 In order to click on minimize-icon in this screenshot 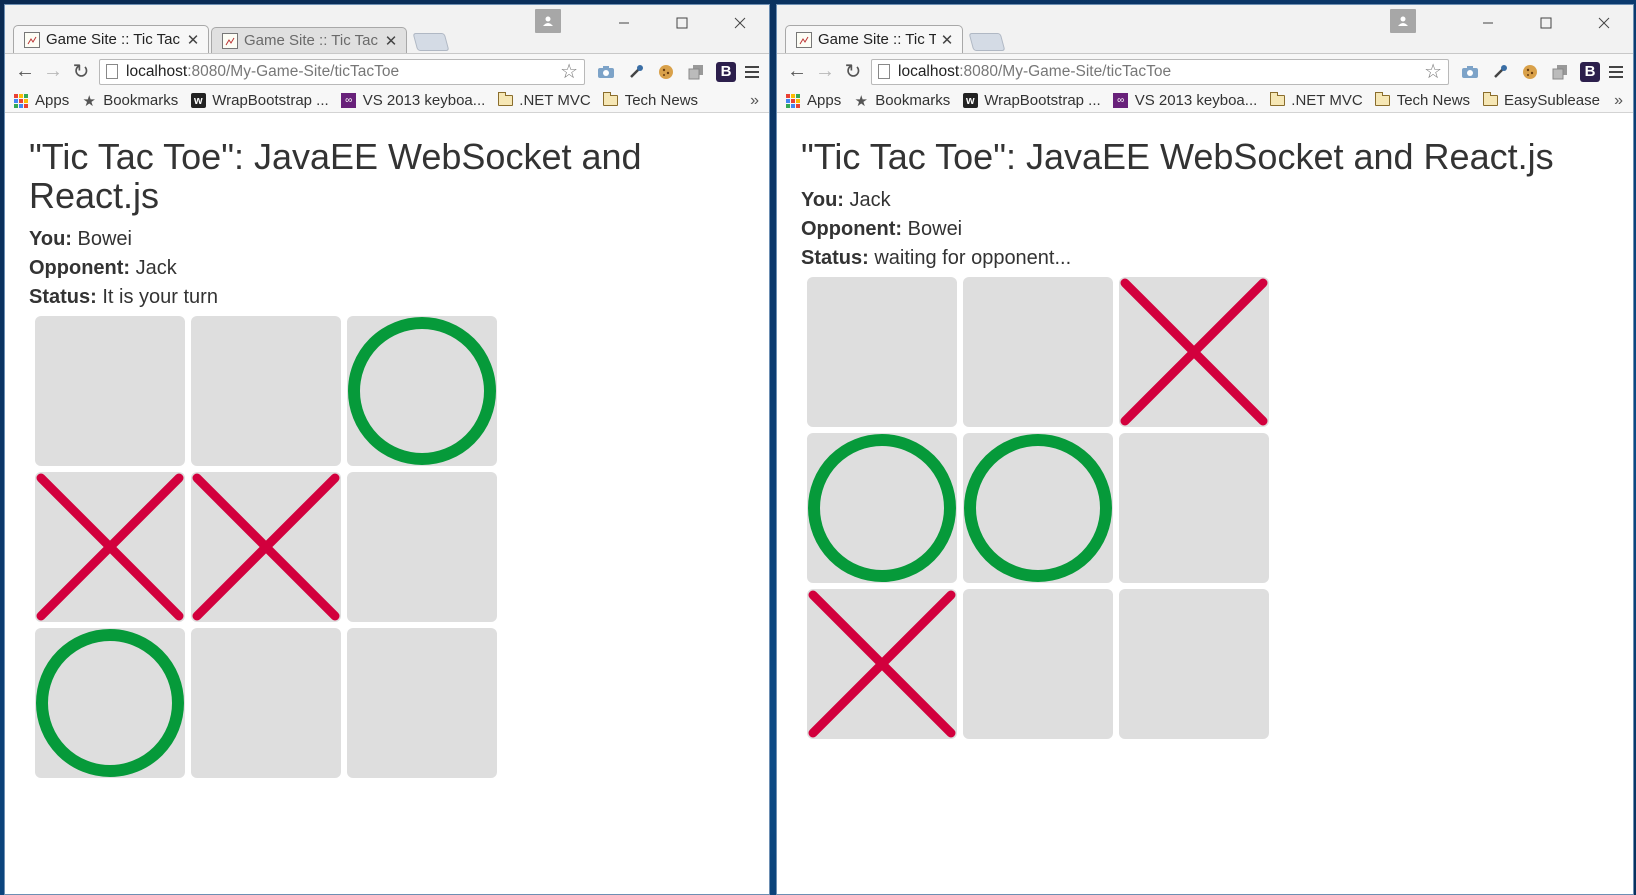, I will do `click(624, 23)`.